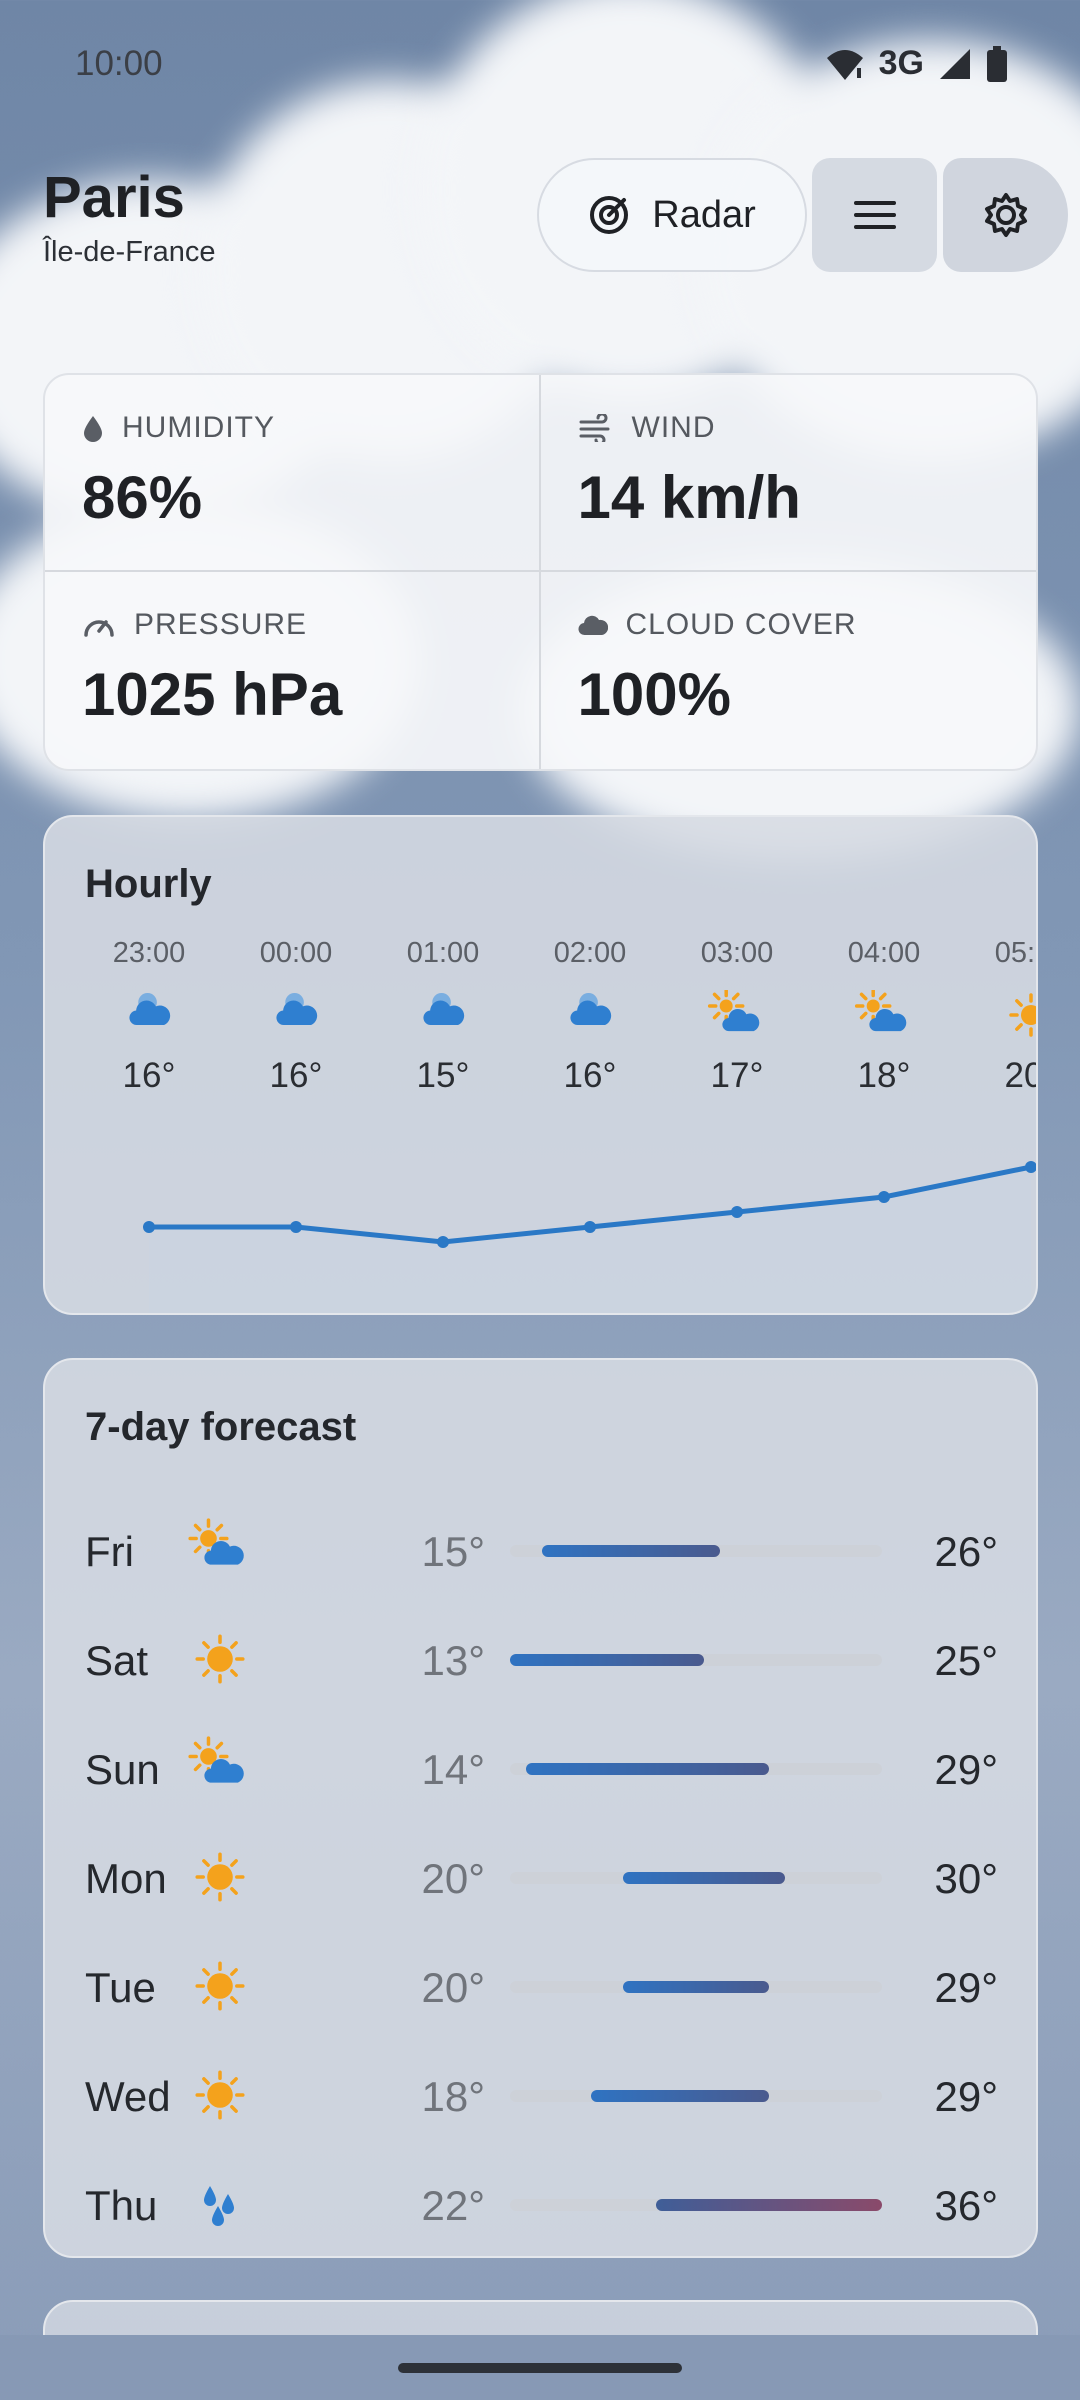  I want to click on forecast-day: Wed, so click(128, 2096).